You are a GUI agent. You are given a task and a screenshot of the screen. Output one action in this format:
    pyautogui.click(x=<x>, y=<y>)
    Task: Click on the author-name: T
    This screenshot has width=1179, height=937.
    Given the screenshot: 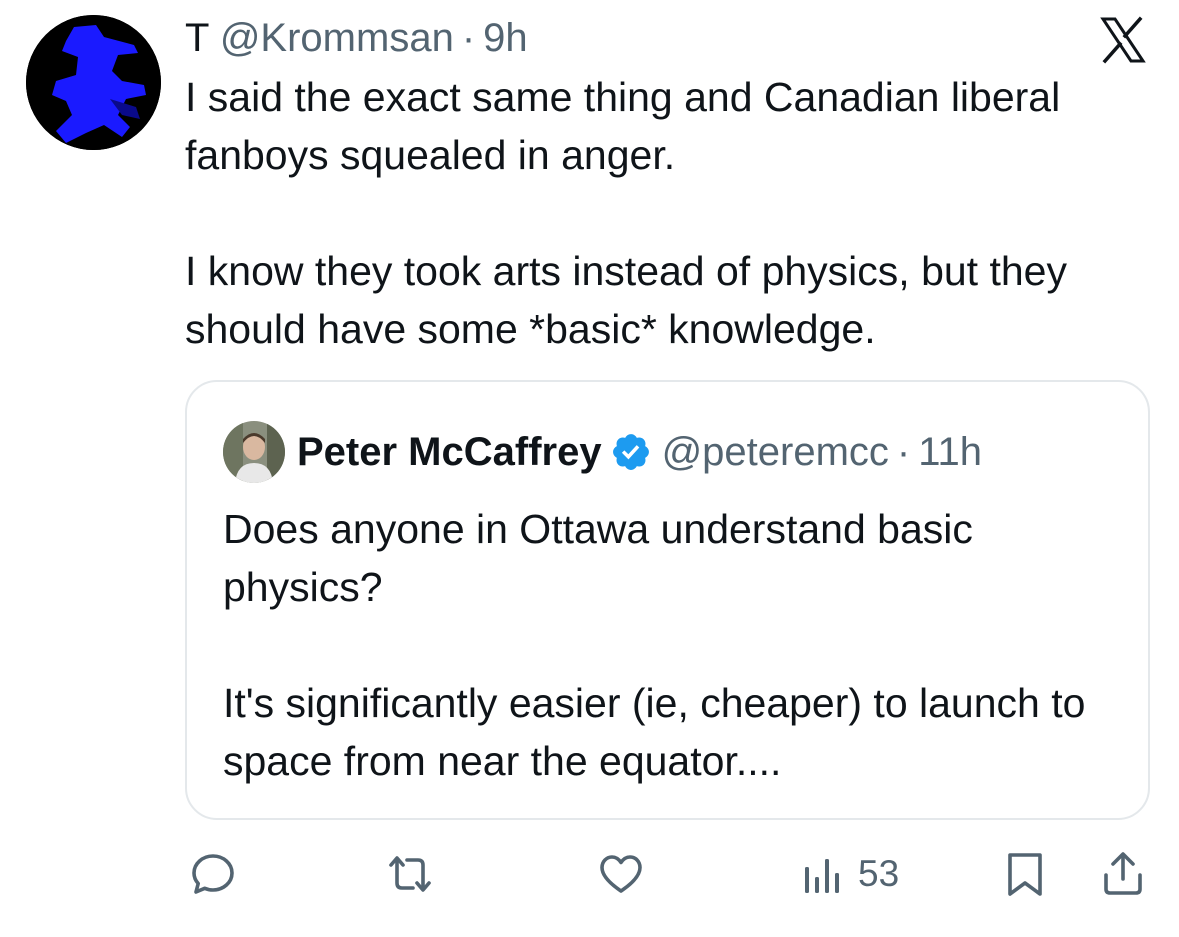 What is the action you would take?
    pyautogui.click(x=202, y=38)
    